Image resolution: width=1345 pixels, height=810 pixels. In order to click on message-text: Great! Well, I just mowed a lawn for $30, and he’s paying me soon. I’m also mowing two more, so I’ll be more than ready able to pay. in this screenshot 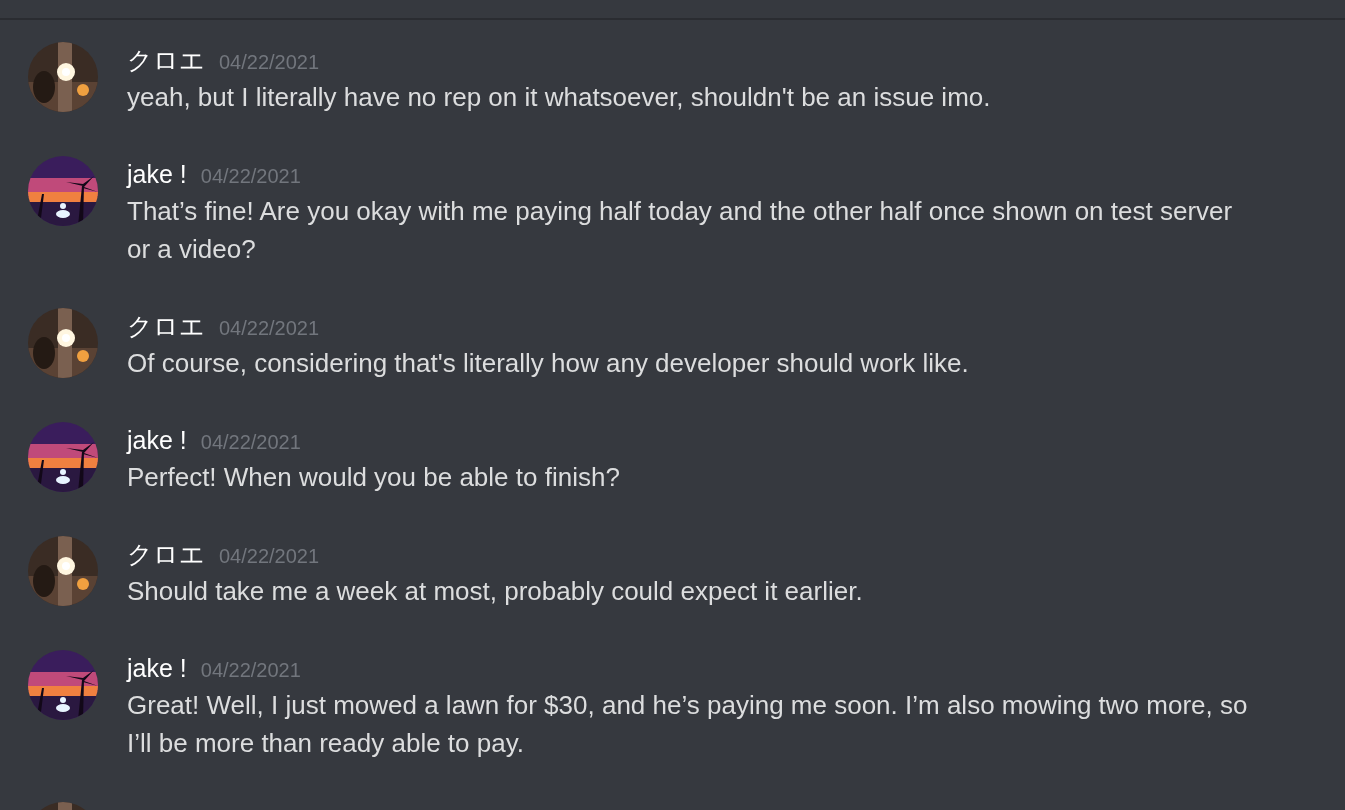, I will do `click(688, 724)`.